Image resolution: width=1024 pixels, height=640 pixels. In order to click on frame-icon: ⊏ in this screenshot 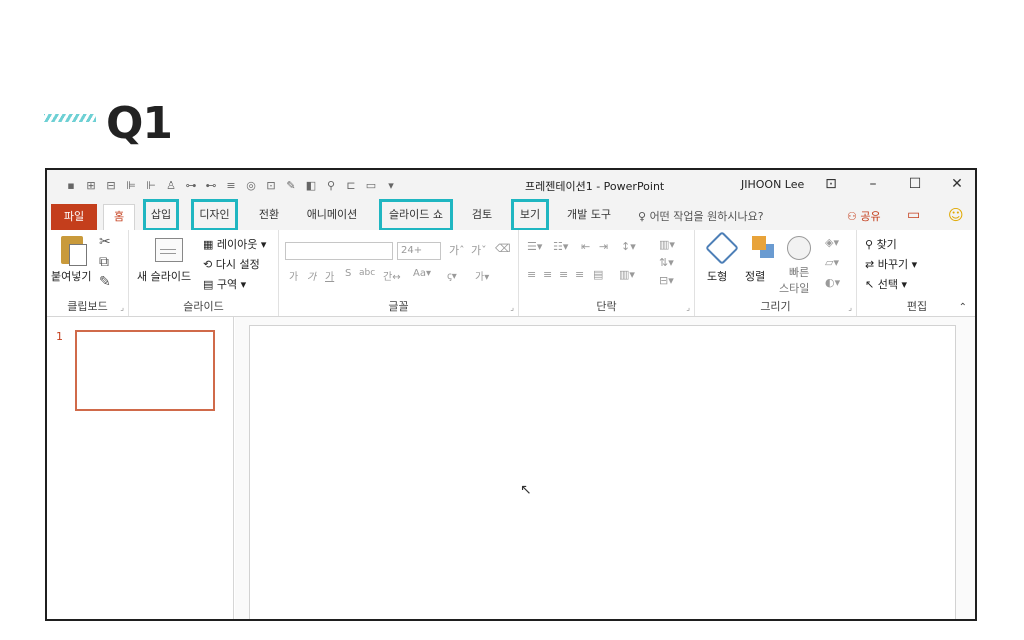, I will do `click(351, 185)`.